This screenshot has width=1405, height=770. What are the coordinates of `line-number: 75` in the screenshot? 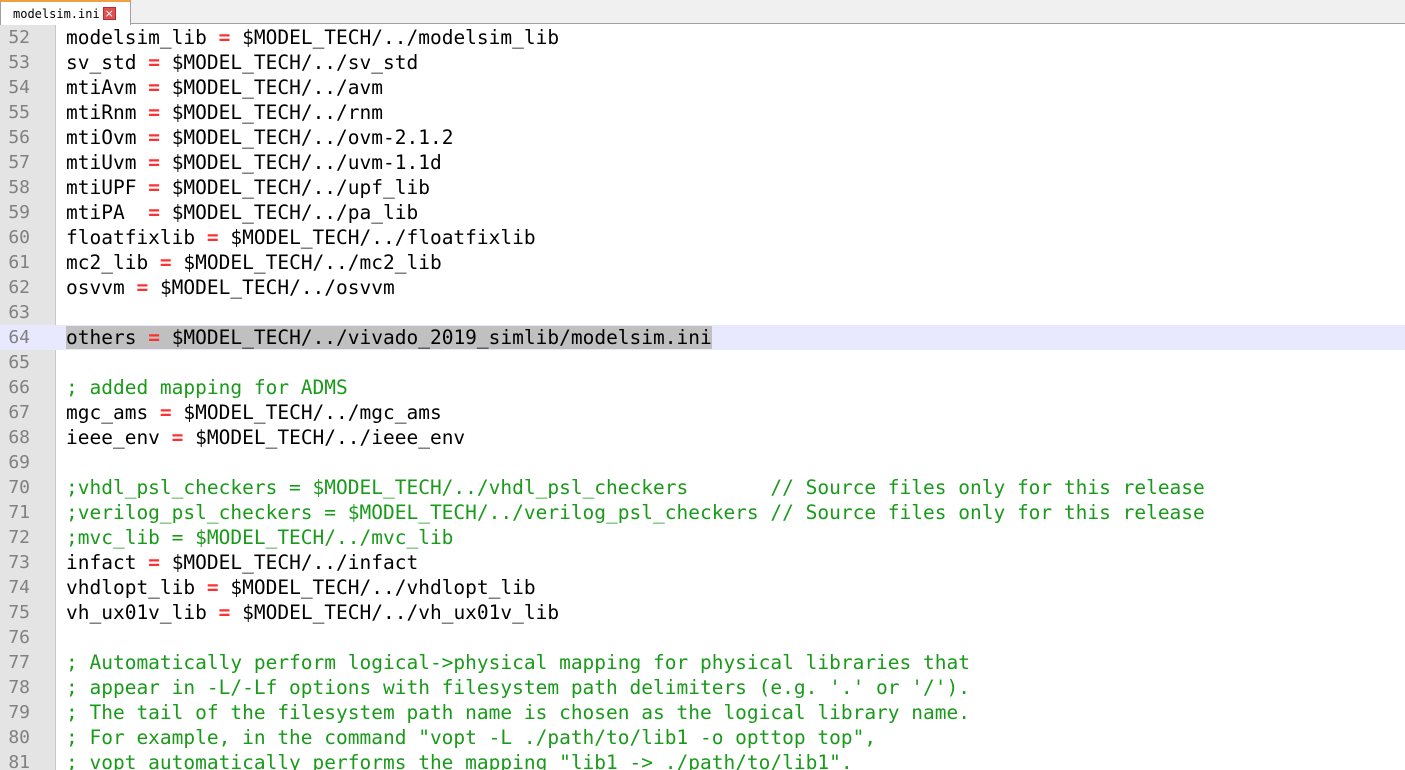 It's located at (19, 612).